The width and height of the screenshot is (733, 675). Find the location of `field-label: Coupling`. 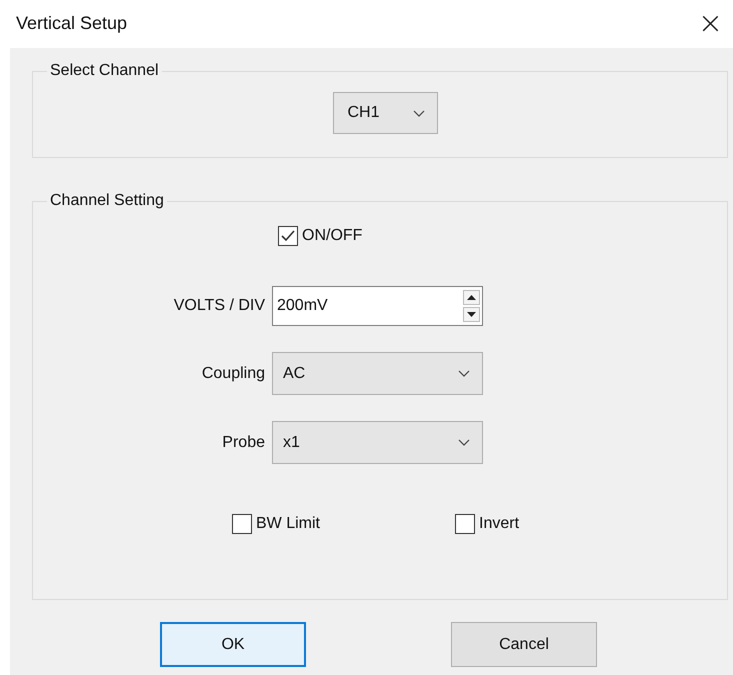

field-label: Coupling is located at coordinates (232, 373).